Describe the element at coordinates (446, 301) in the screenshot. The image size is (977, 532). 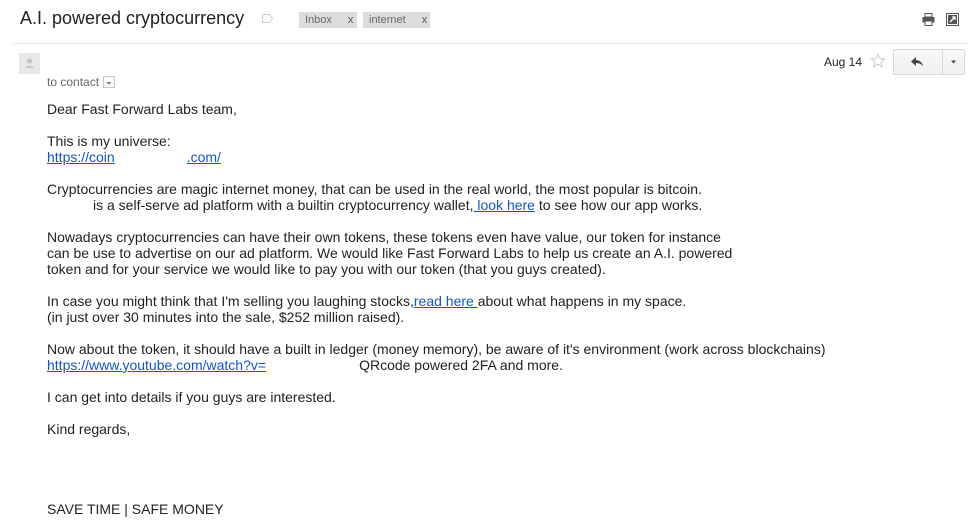
I see `read-here-link: read here` at that location.